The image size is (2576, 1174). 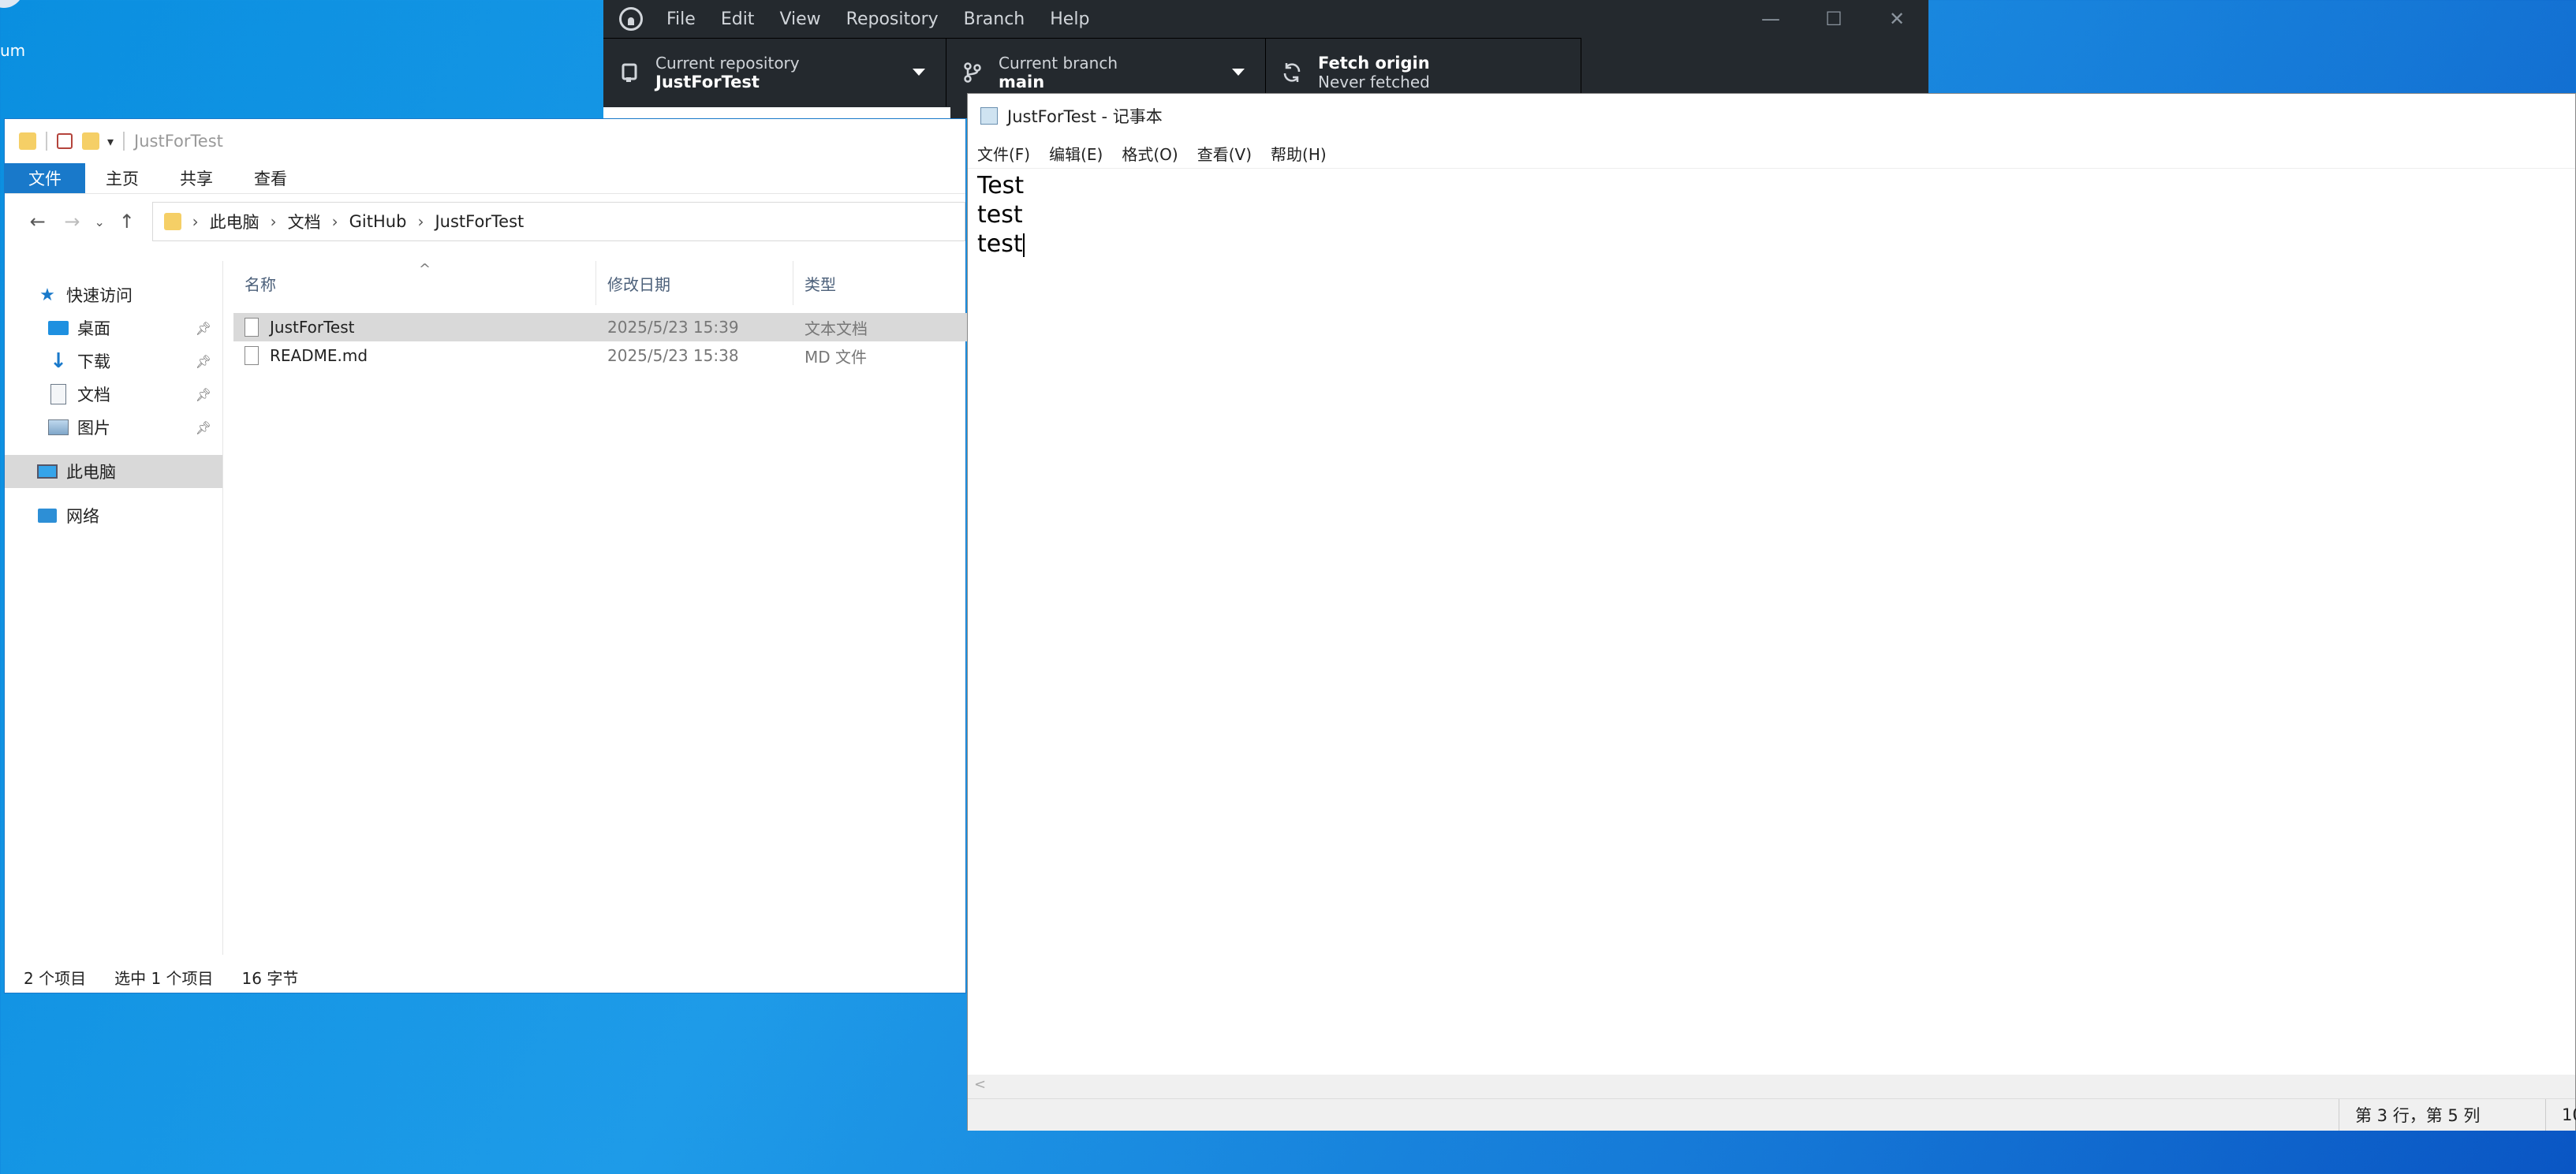 I want to click on github-content-strip, so click(x=776, y=112).